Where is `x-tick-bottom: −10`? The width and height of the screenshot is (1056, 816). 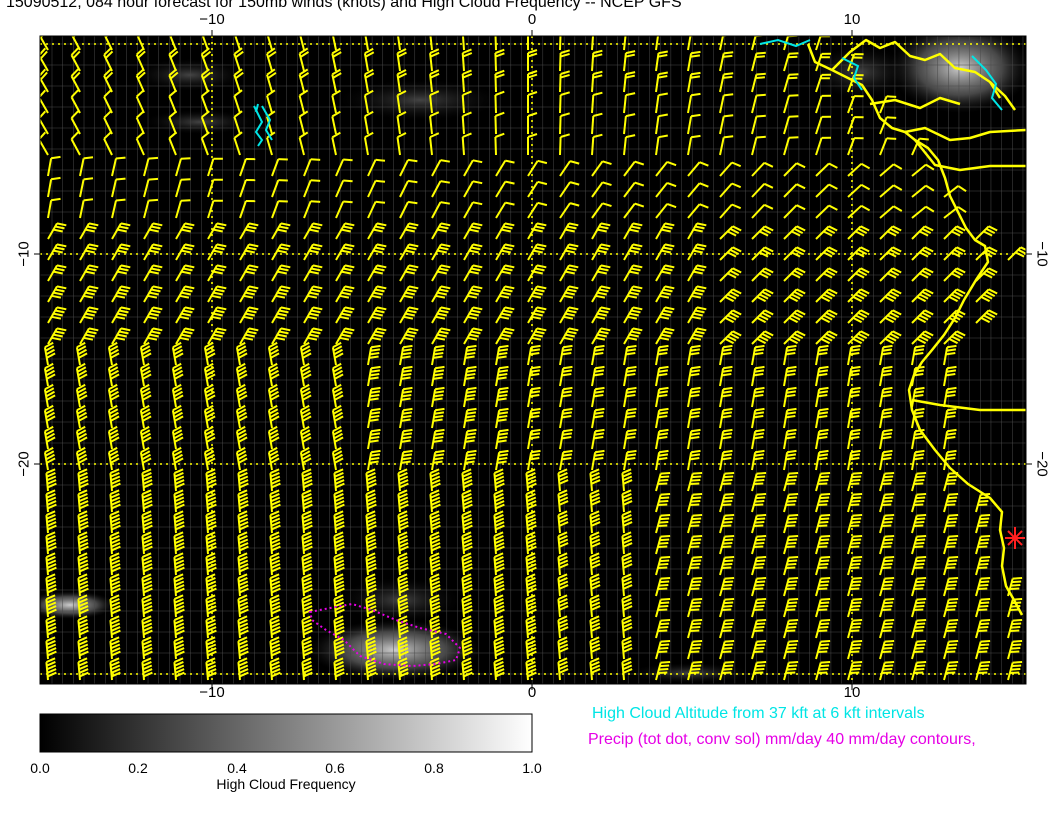 x-tick-bottom: −10 is located at coordinates (212, 692).